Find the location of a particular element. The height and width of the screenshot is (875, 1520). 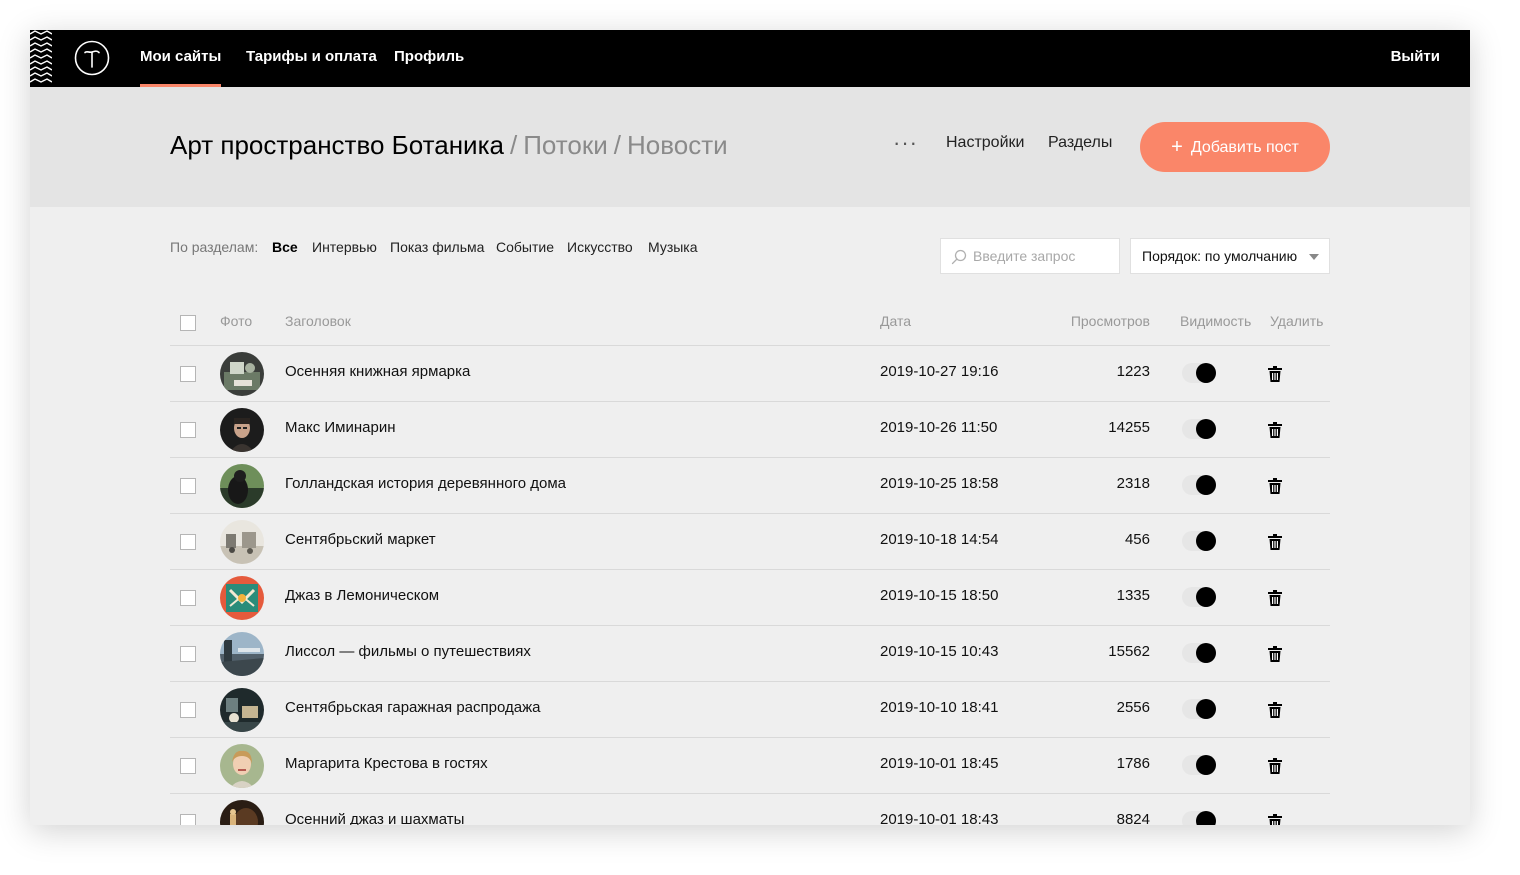

post-views: 1223 is located at coordinates (1133, 371).